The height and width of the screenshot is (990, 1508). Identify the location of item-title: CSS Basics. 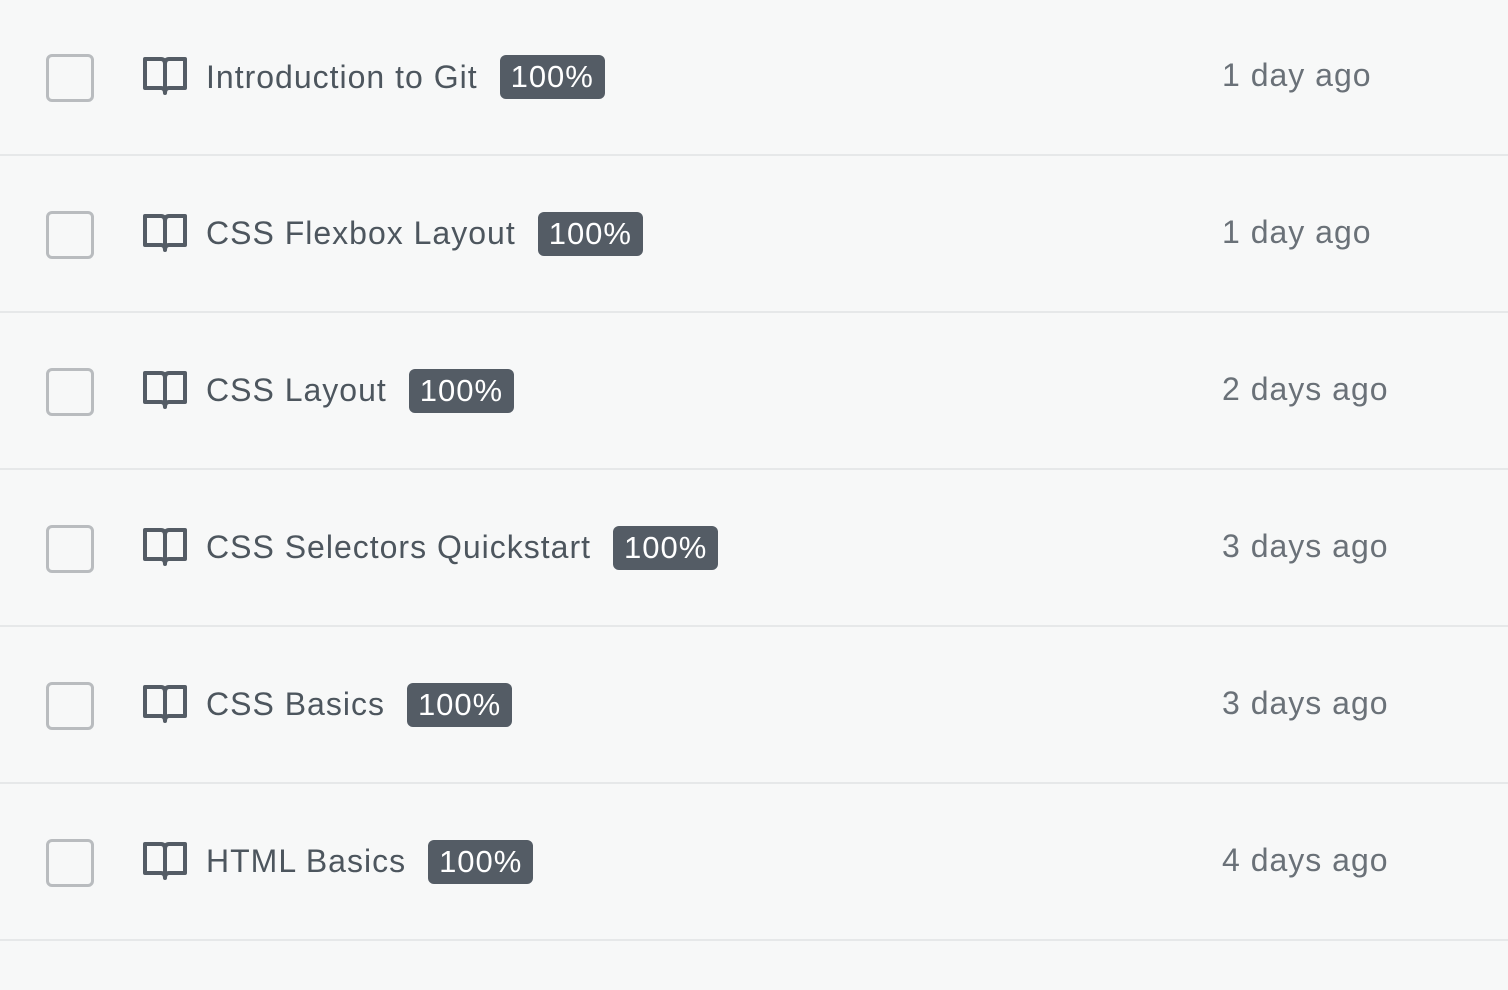
(295, 704).